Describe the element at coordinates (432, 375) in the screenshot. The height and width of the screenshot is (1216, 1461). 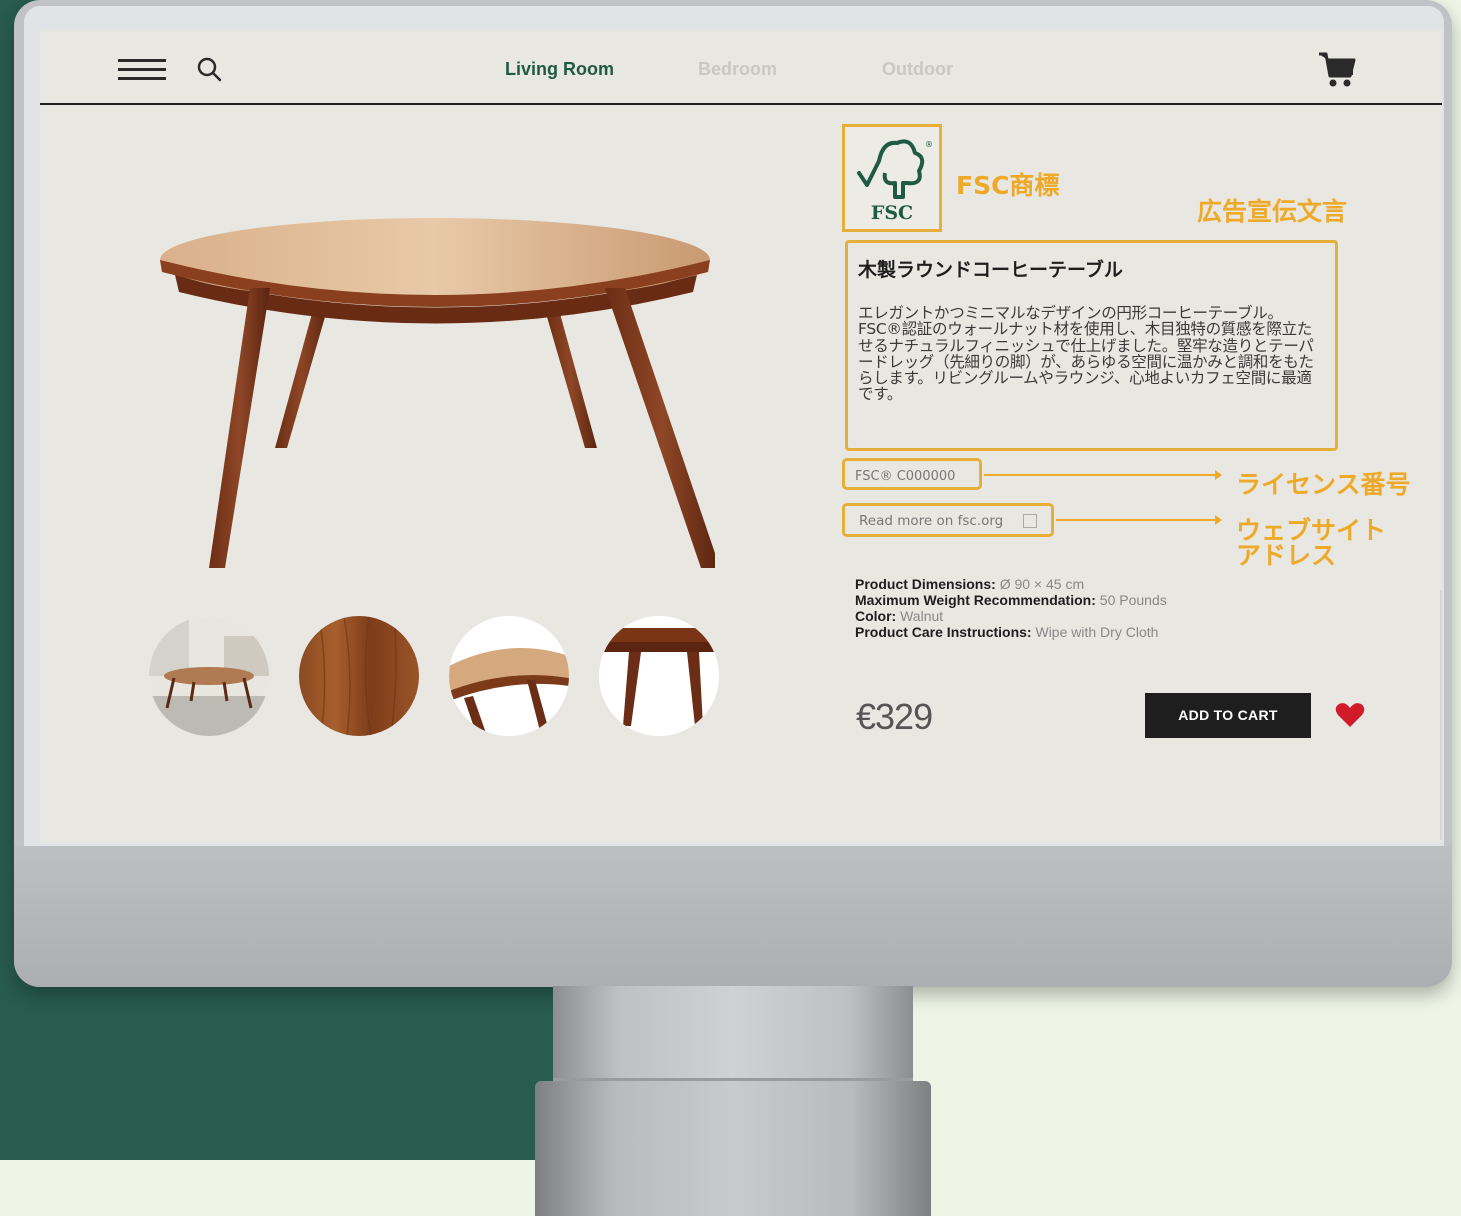
I see `product-main-image` at that location.